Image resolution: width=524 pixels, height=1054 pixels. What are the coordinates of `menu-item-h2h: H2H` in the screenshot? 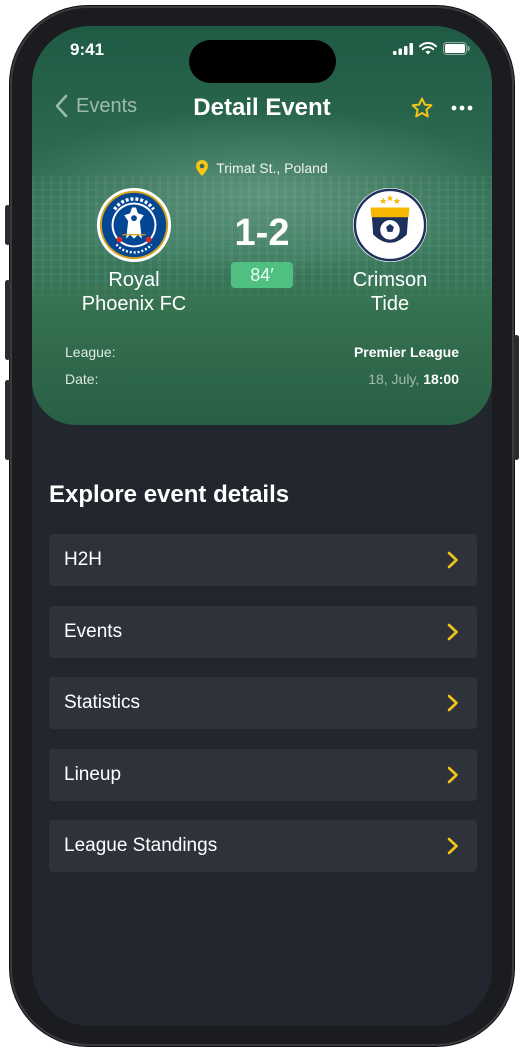 It's located at (263, 560).